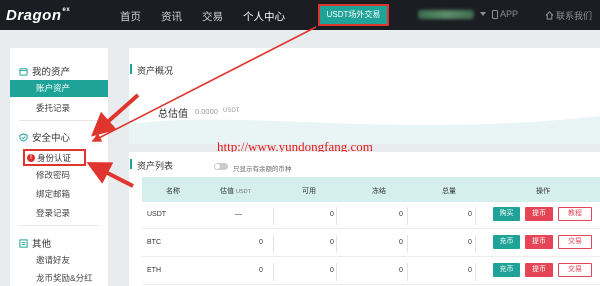 The width and height of the screenshot is (600, 286). What do you see at coordinates (549, 15) in the screenshot?
I see `home-icon` at bounding box center [549, 15].